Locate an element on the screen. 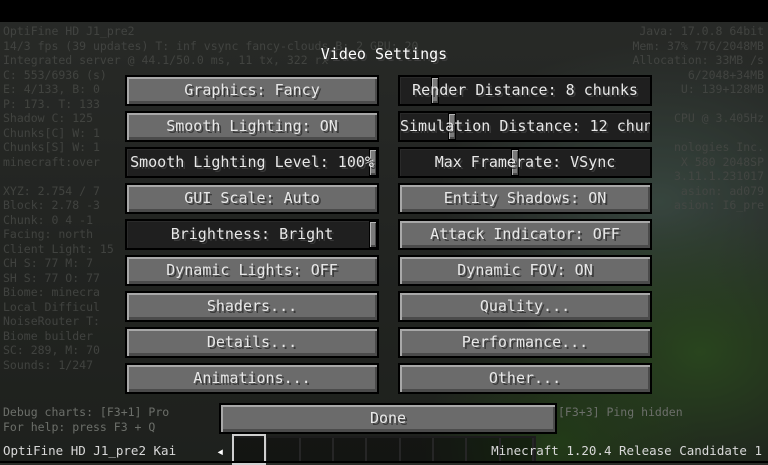  graphics-label: Graphics: Fancy is located at coordinates (252, 90).